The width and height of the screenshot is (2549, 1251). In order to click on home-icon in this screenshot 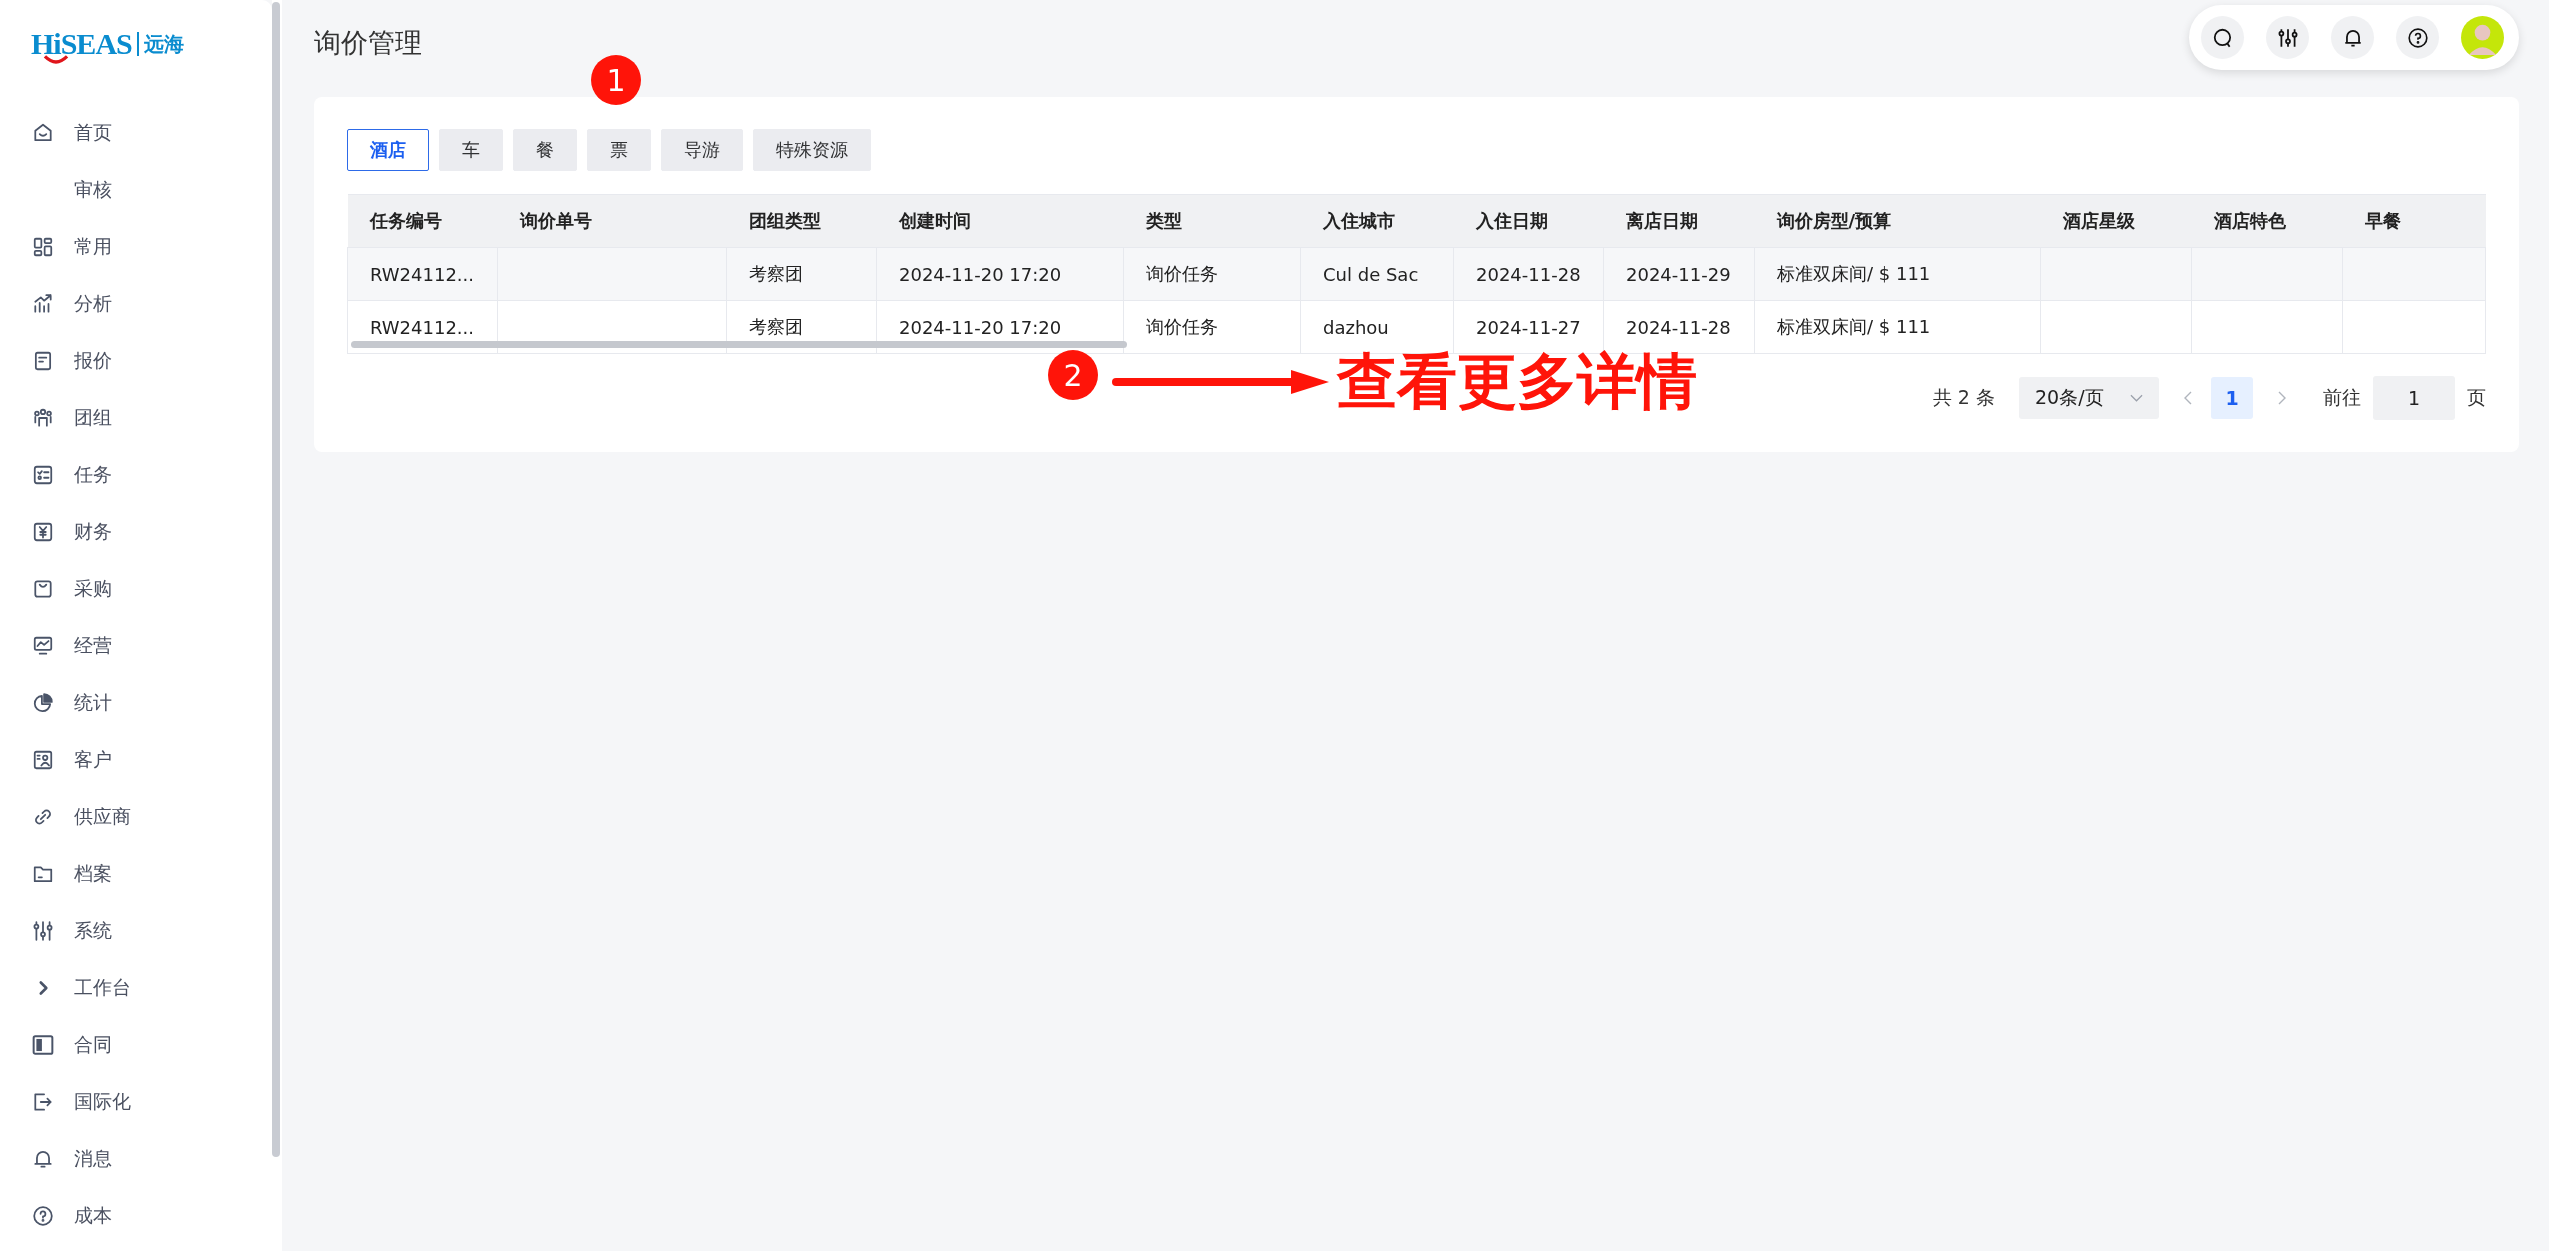, I will do `click(43, 132)`.